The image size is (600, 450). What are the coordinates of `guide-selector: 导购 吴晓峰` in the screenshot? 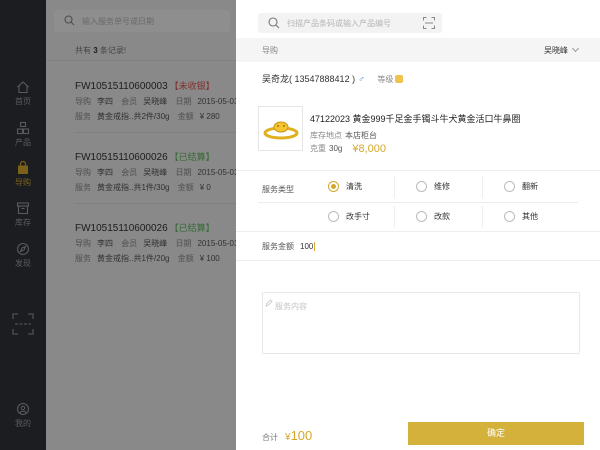 It's located at (418, 50).